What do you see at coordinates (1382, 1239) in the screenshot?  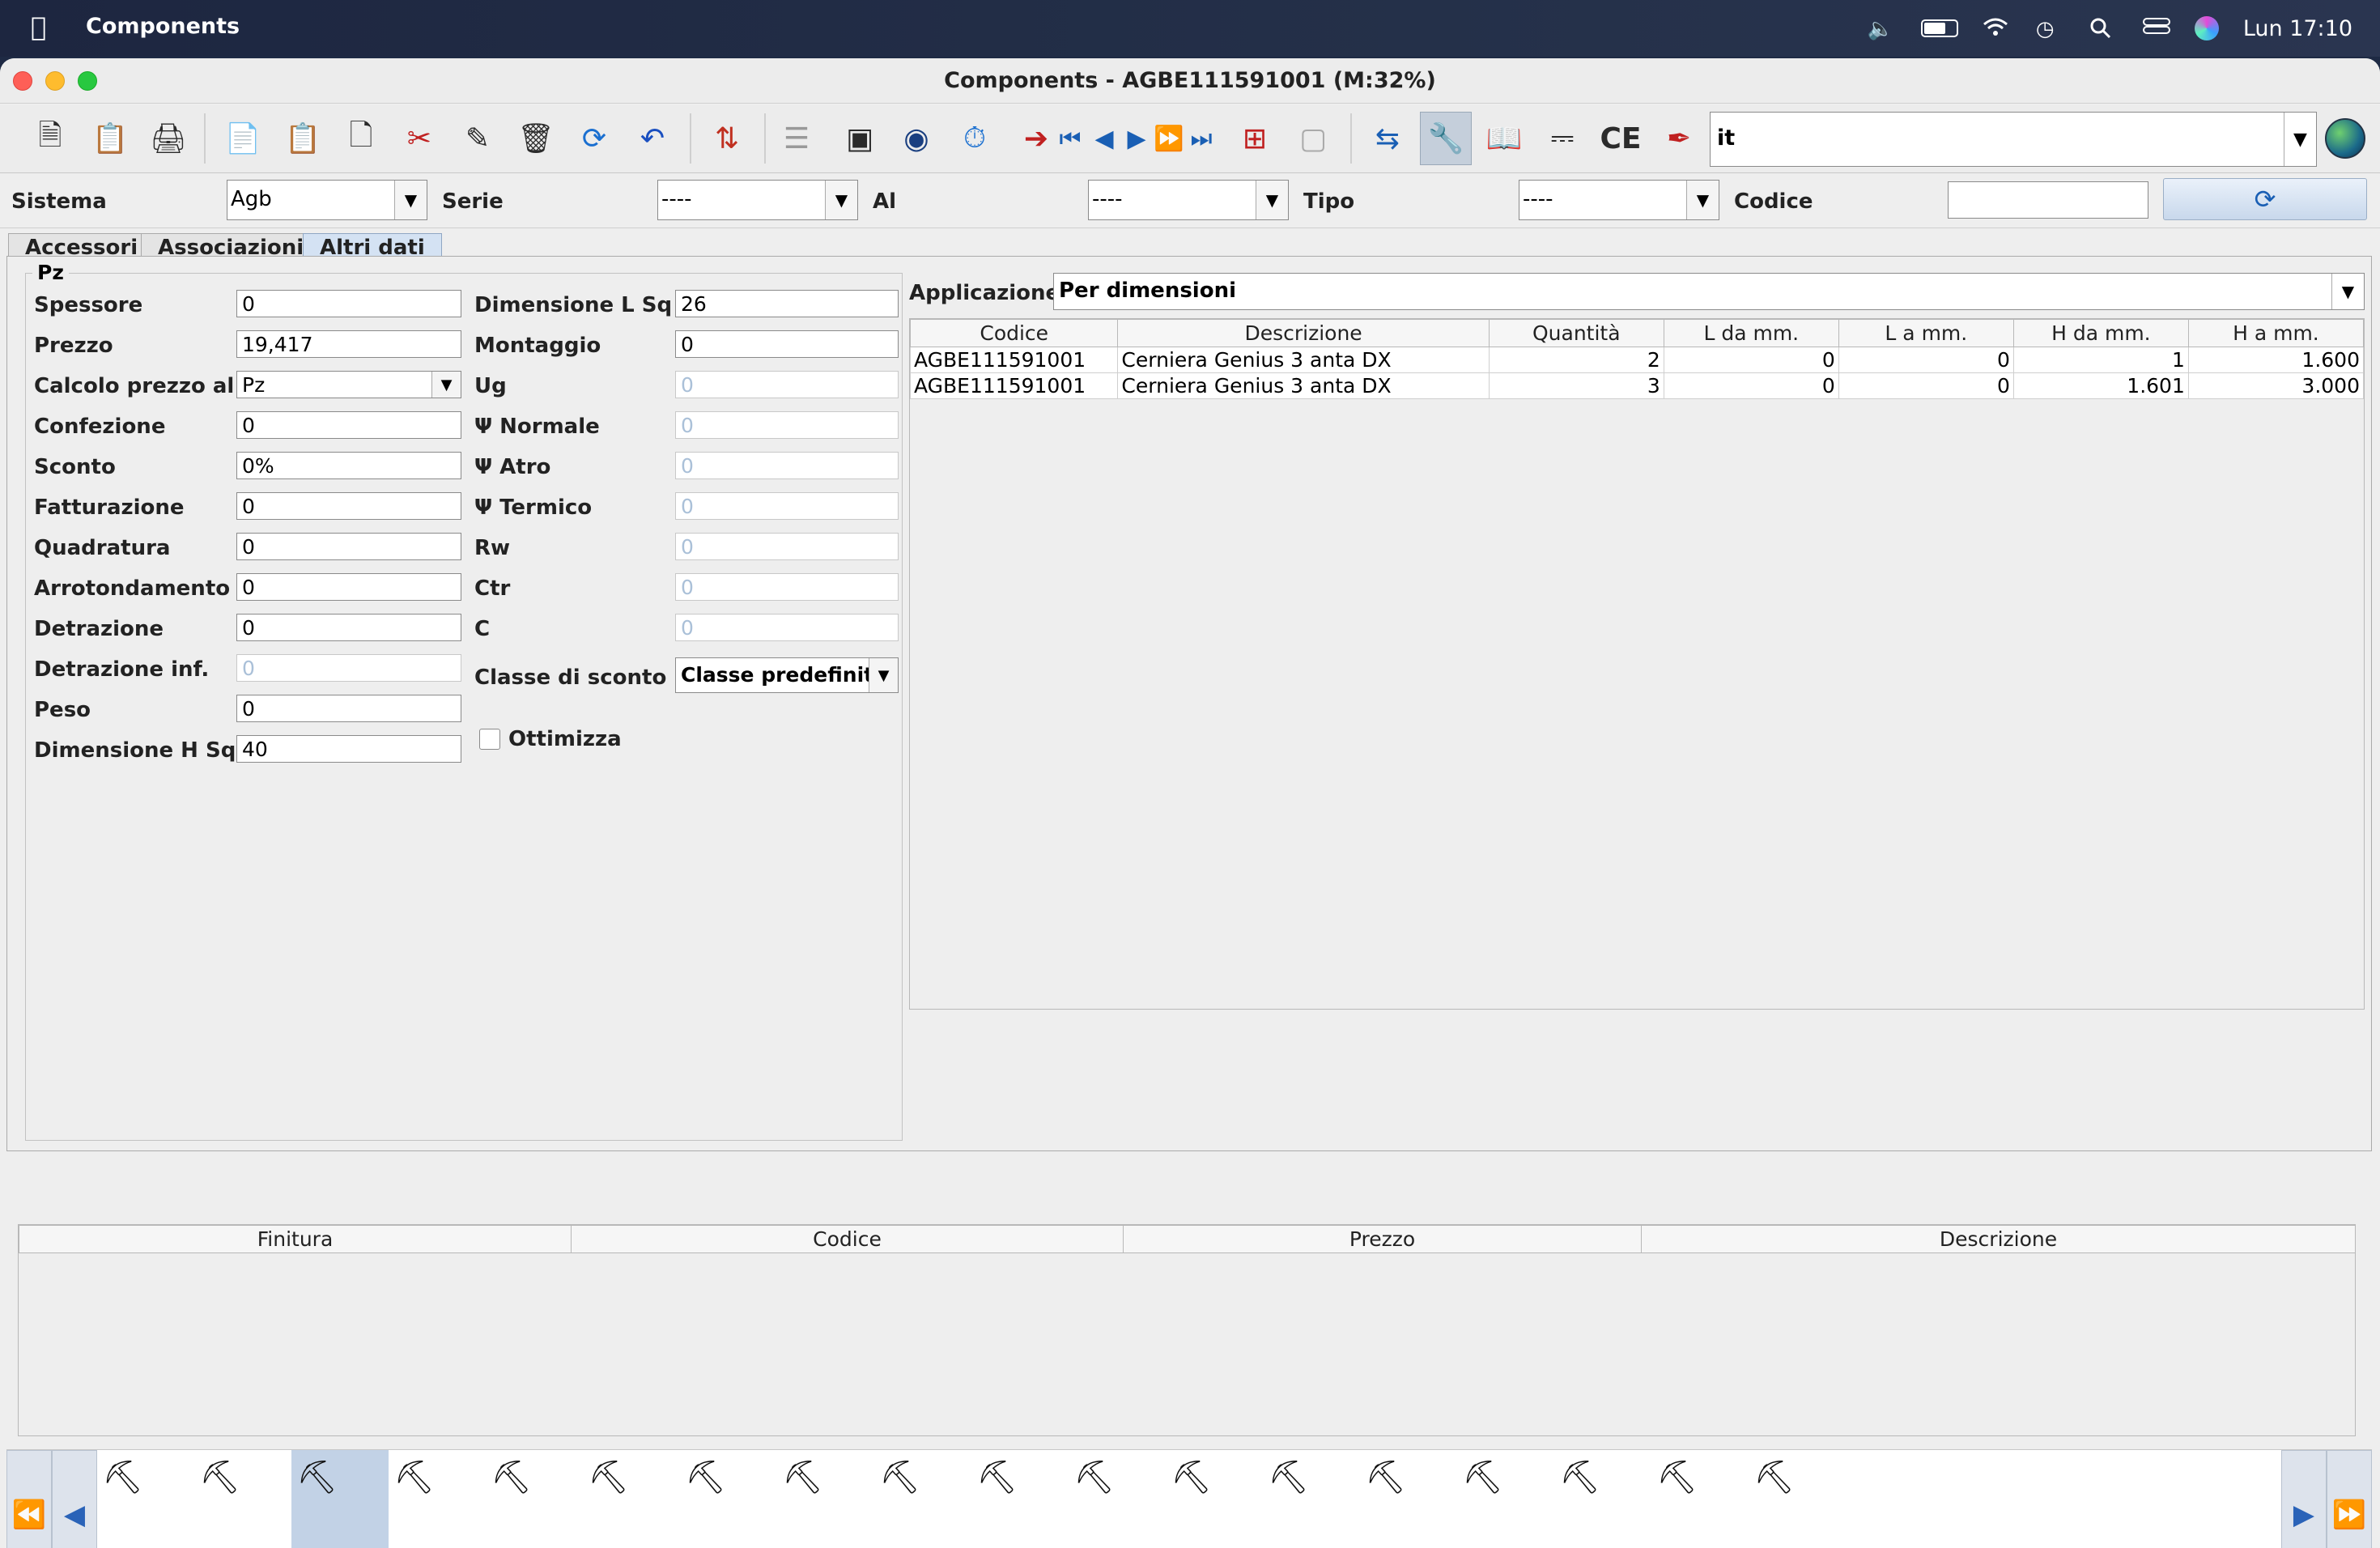 I see `column-header: Prezzo` at bounding box center [1382, 1239].